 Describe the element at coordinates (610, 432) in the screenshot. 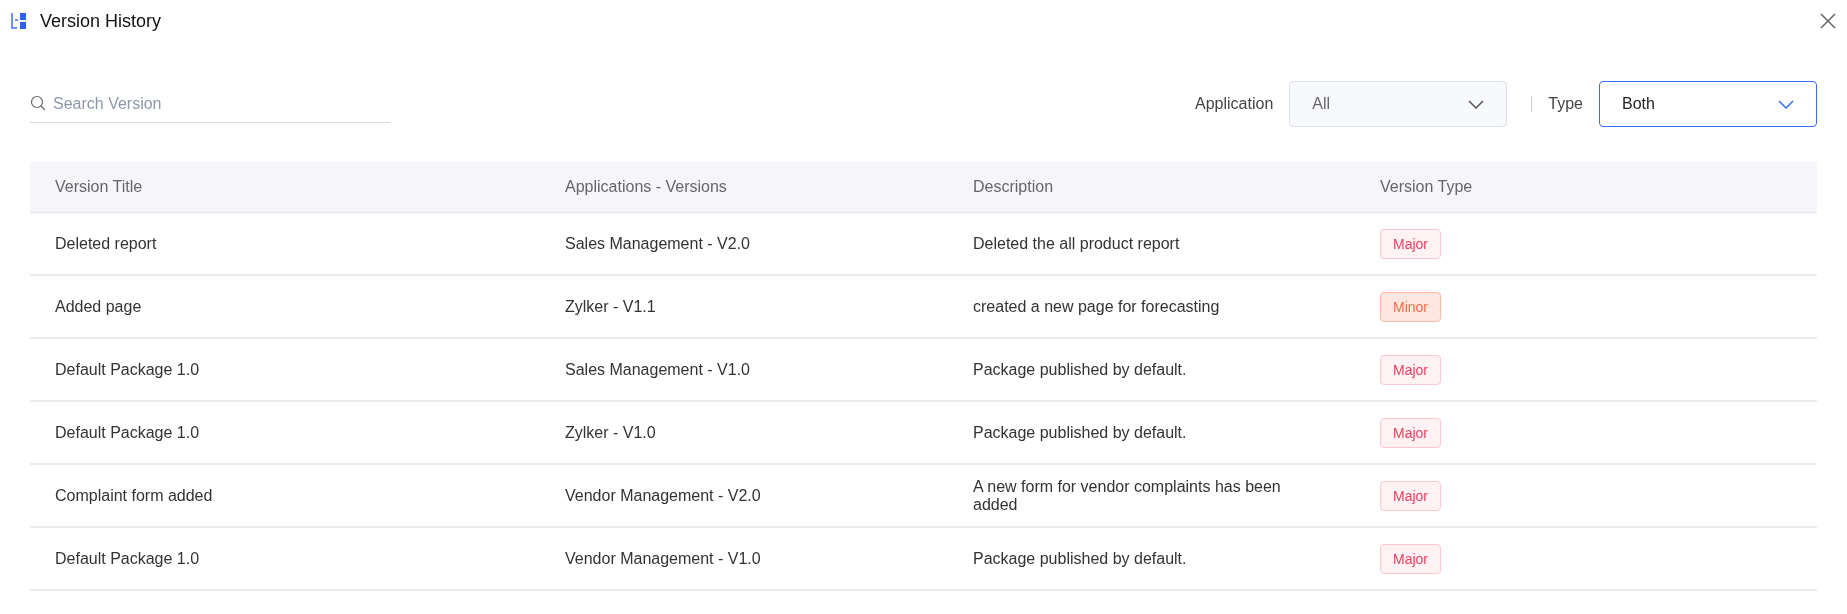

I see `table-cell-text: Zylker - V1.0` at that location.